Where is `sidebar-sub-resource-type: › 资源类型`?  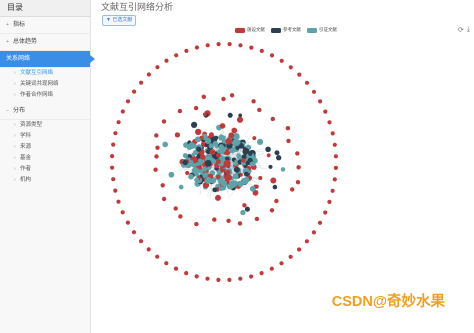
sidebar-sub-resource-type: › 资源类型 is located at coordinates (45, 125).